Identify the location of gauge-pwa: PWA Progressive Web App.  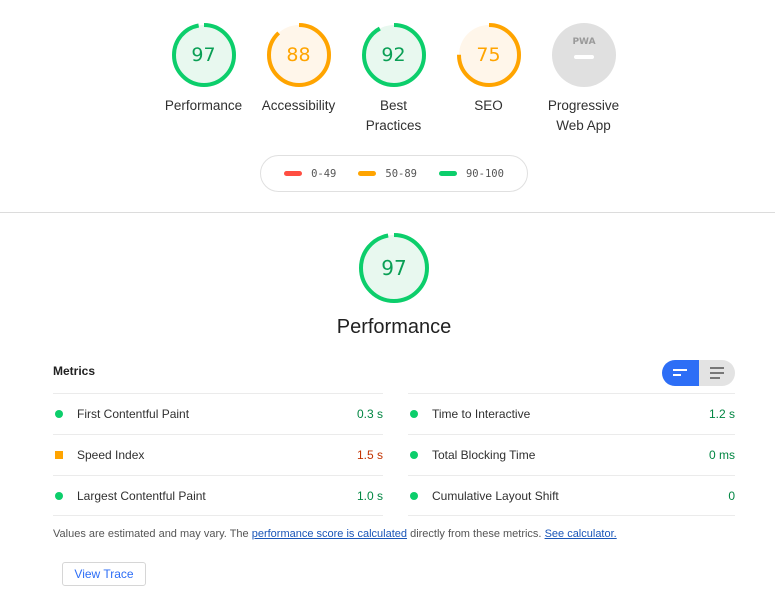
(583, 79).